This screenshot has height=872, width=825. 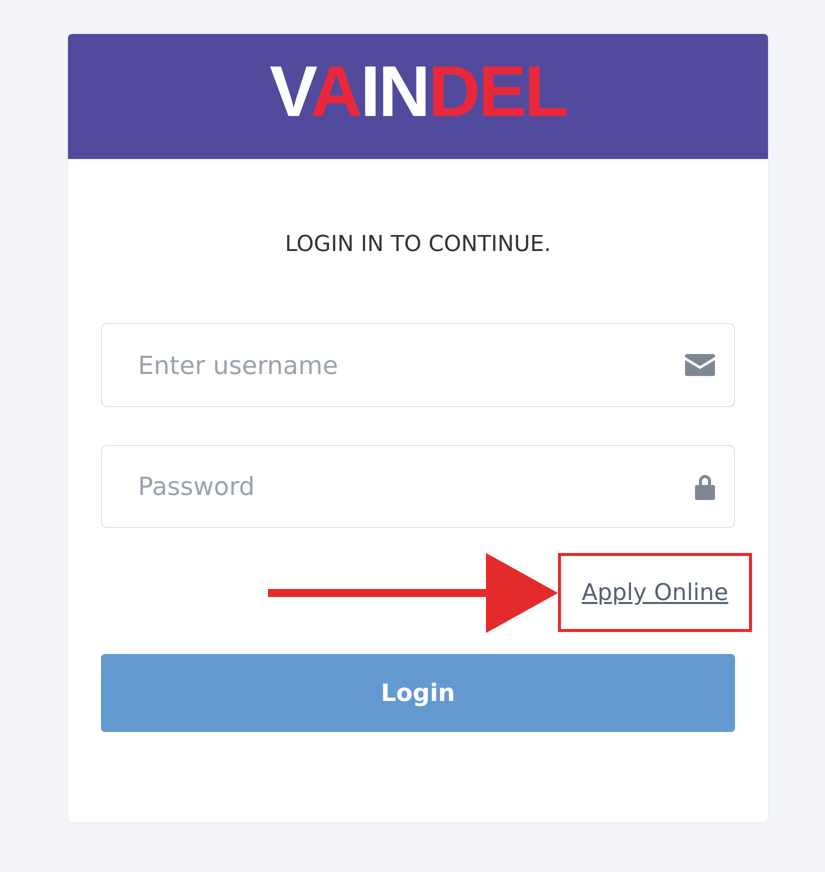 I want to click on password-field: Password, so click(x=418, y=486).